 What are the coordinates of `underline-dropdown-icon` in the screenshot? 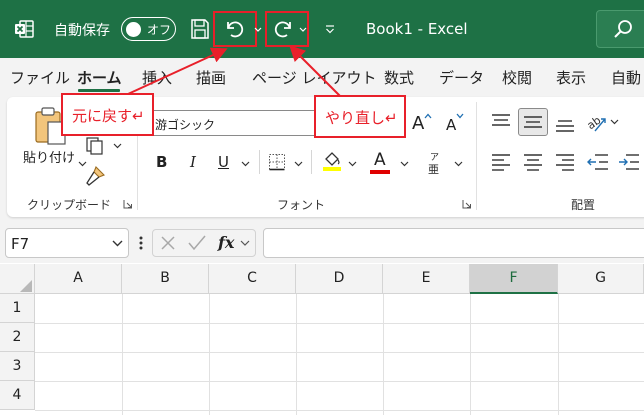 It's located at (245, 164).